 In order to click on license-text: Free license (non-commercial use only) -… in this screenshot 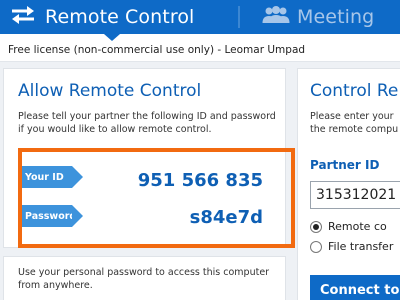, I will do `click(157, 50)`.